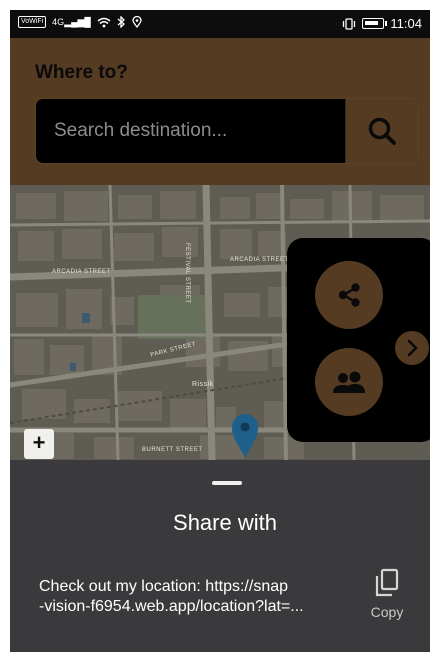 This screenshot has width=430, height=652. I want to click on status-right: 11:04, so click(382, 23).